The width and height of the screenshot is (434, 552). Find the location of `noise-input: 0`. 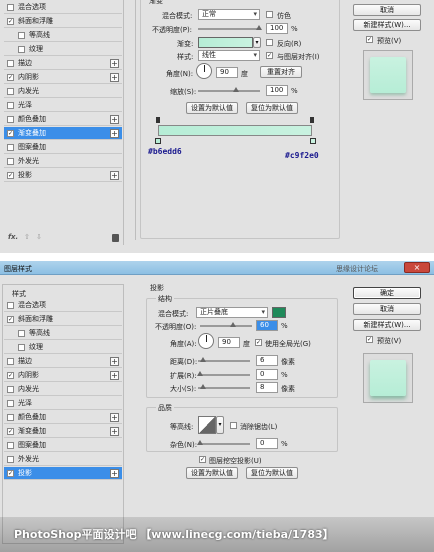

noise-input: 0 is located at coordinates (267, 443).